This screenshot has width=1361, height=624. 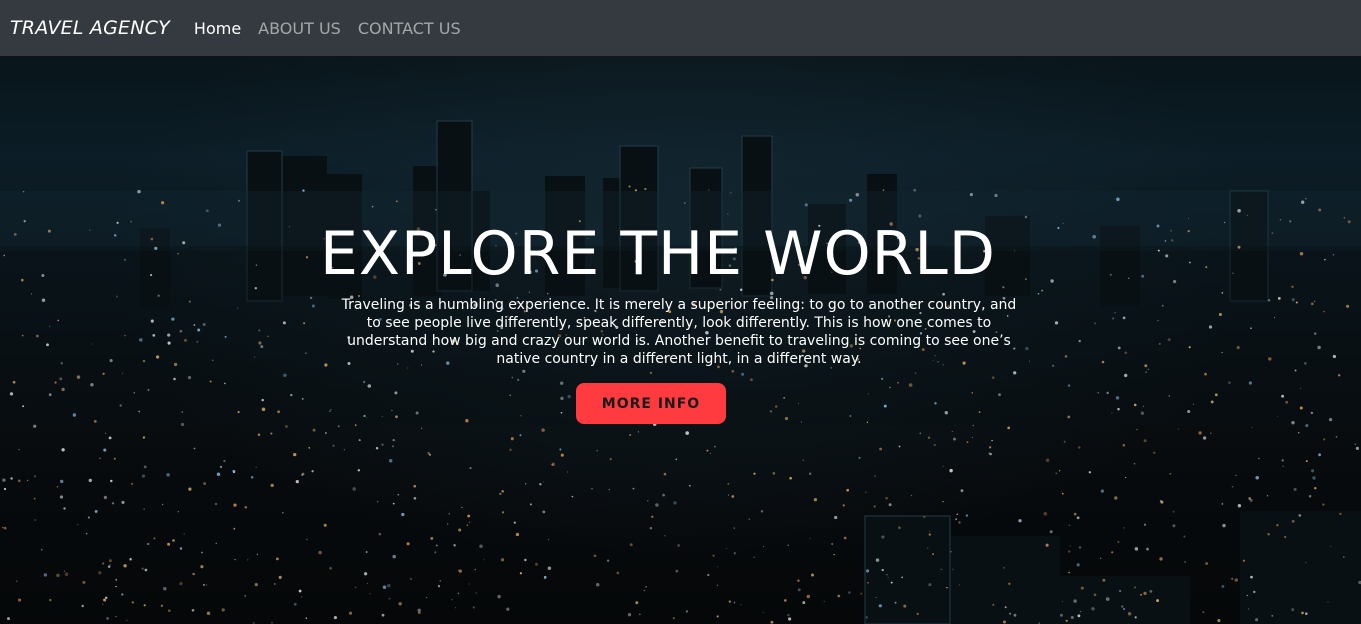 I want to click on navbar: TRAVEL AGENCY Home ABOUT US CONTACT US, so click(x=680, y=28).